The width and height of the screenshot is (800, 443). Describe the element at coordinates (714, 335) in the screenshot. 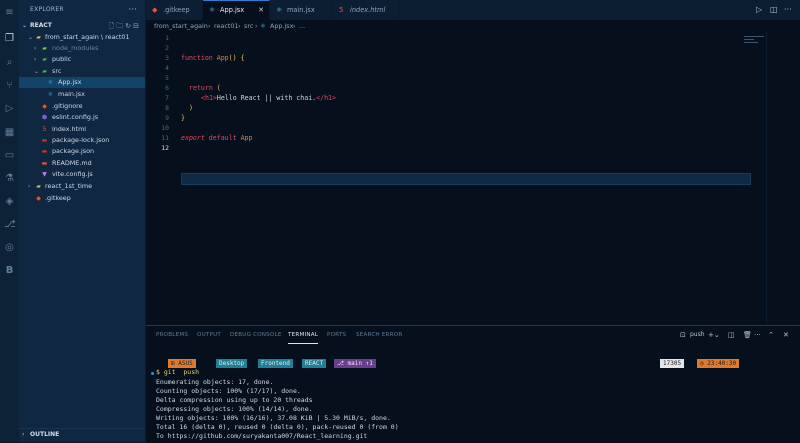

I see `new-terminal-icon: +⌄` at that location.